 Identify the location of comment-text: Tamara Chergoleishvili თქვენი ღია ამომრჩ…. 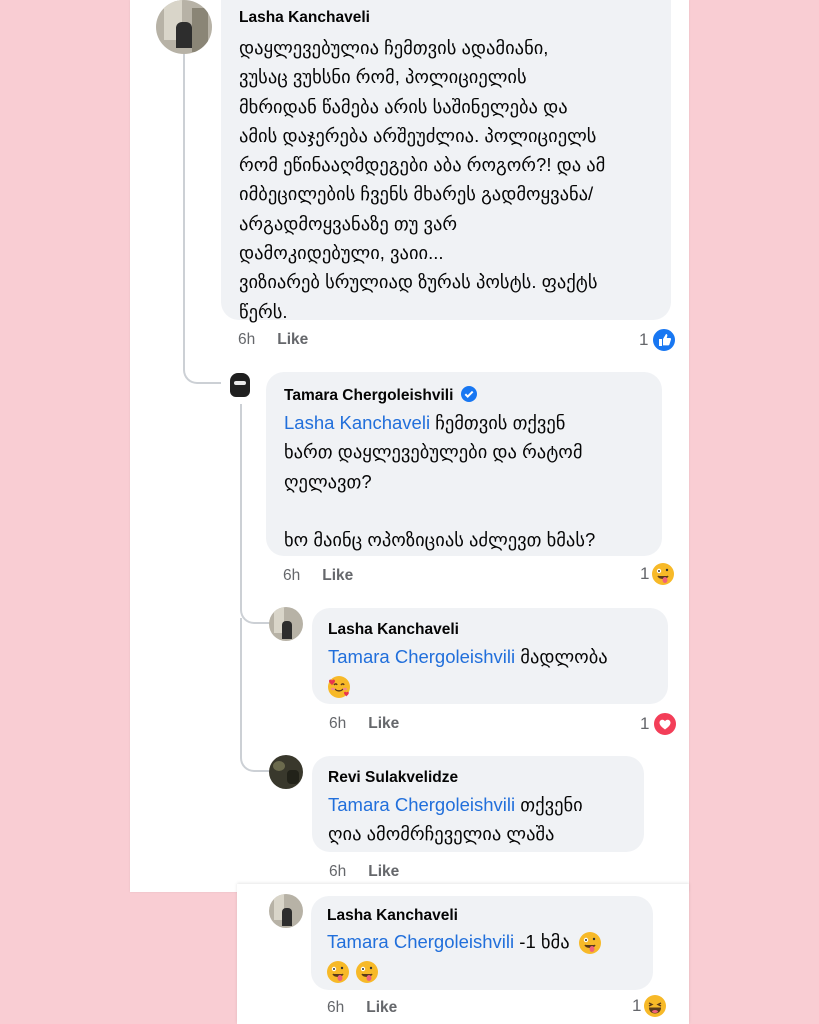
(455, 819).